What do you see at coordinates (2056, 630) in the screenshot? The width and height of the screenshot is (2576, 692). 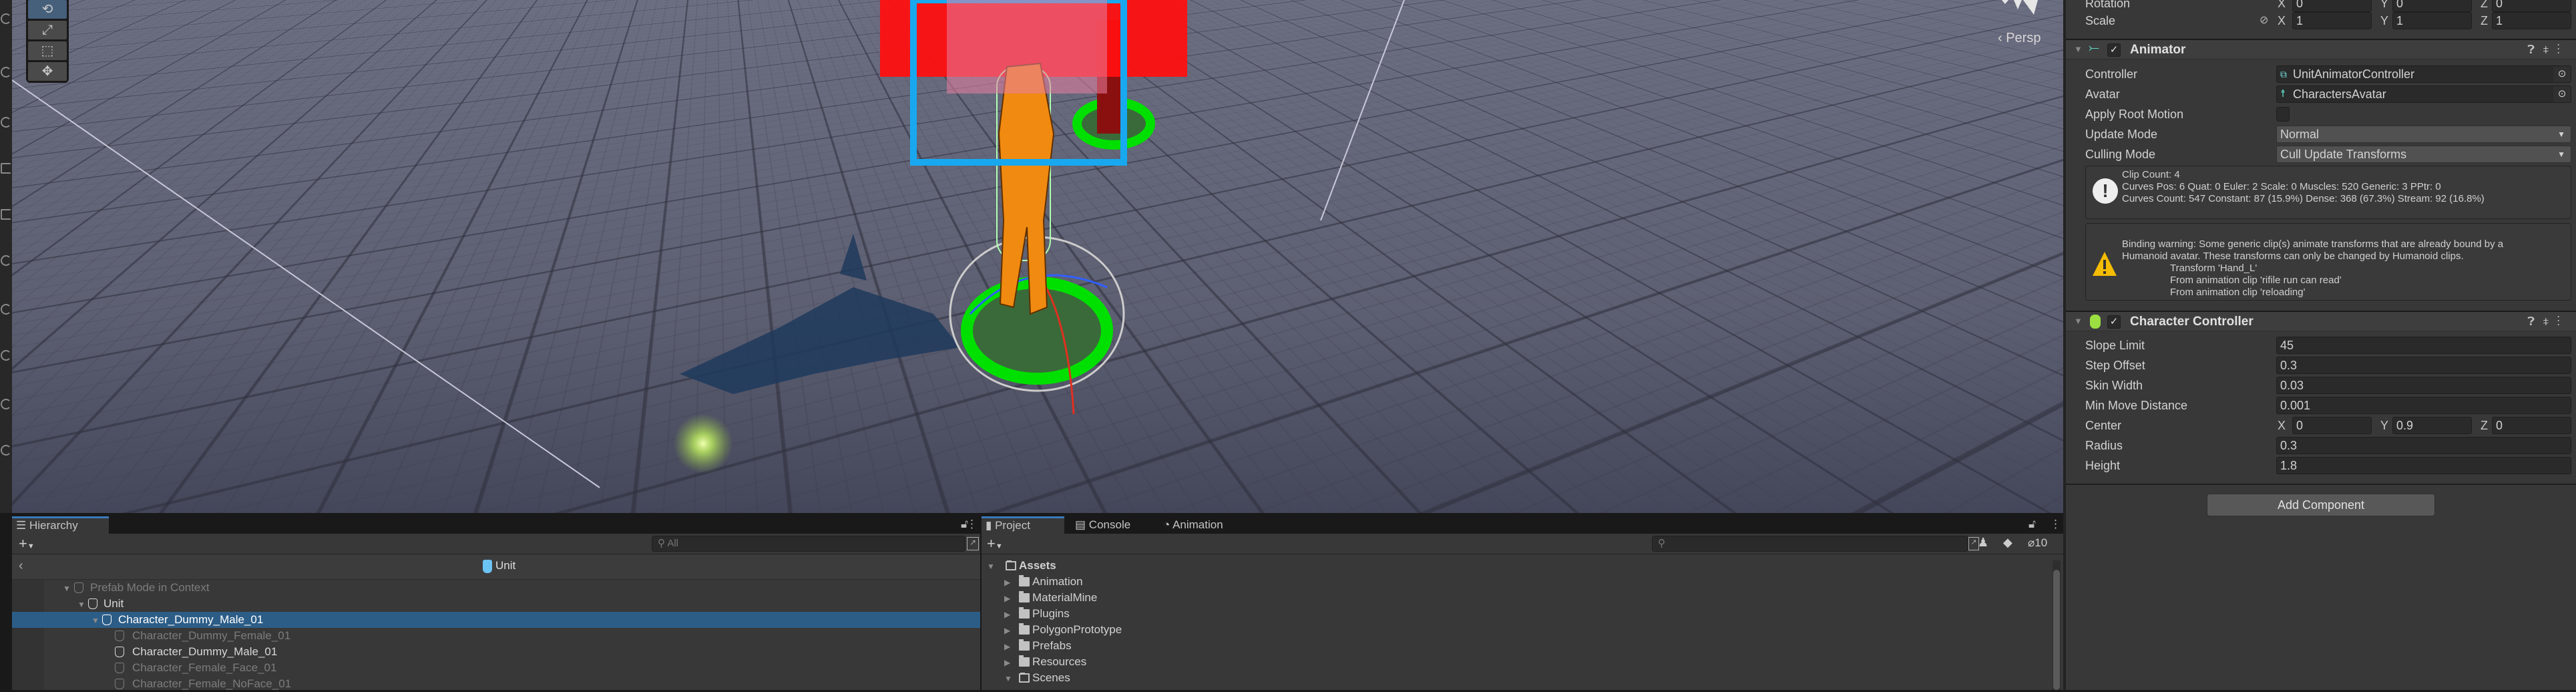 I see `scrollbar-thumb` at bounding box center [2056, 630].